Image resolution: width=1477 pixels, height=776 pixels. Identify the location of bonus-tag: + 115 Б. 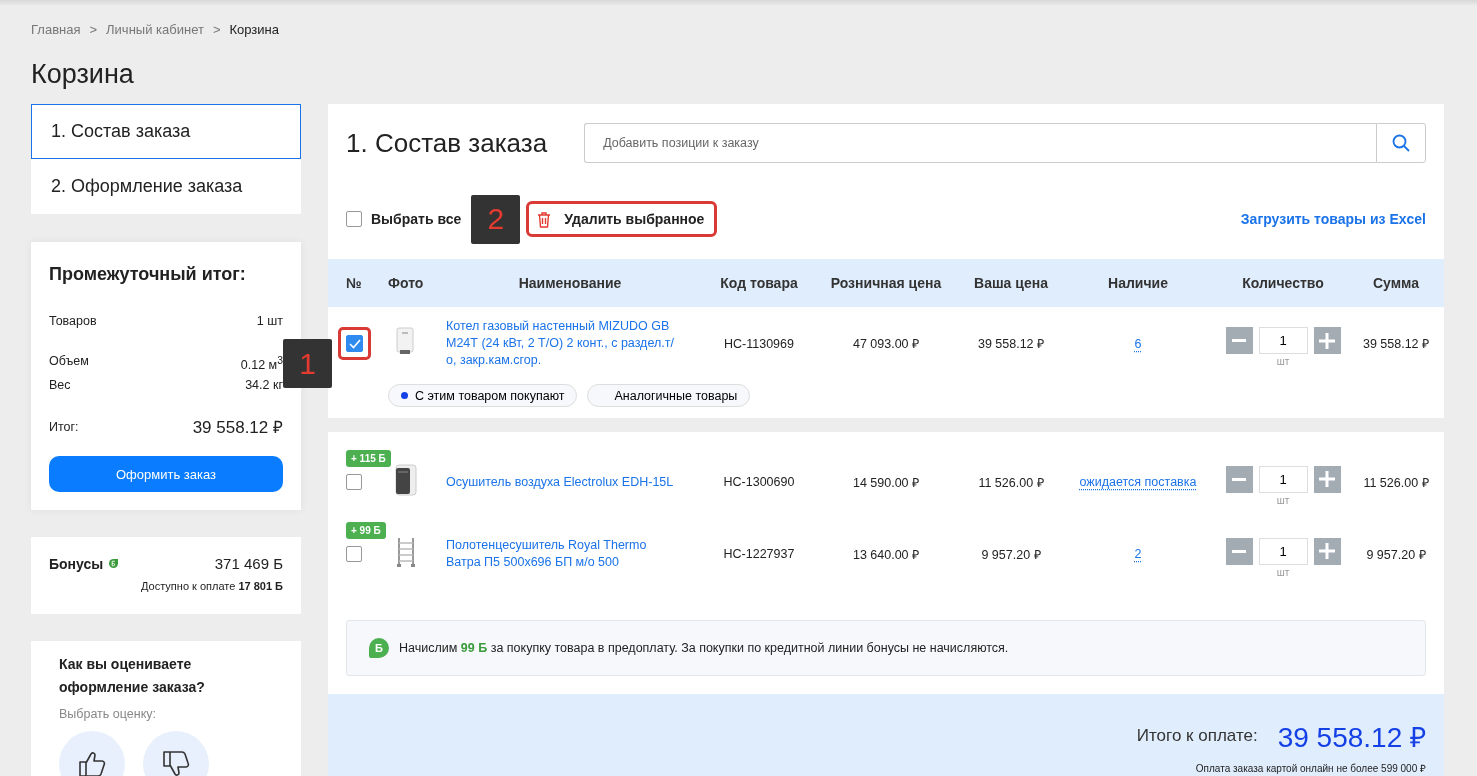
(368, 458).